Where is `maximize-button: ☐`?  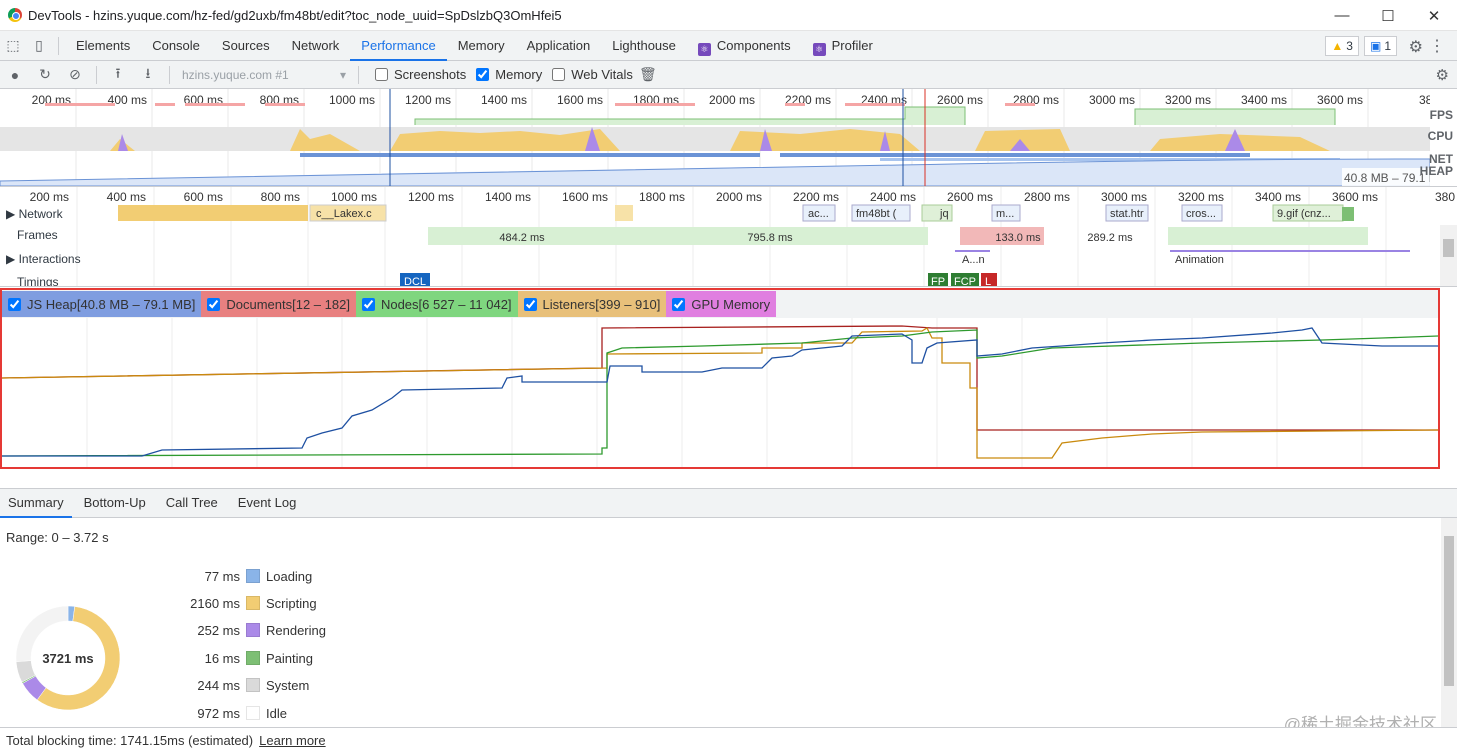
maximize-button: ☐ is located at coordinates (1388, 15).